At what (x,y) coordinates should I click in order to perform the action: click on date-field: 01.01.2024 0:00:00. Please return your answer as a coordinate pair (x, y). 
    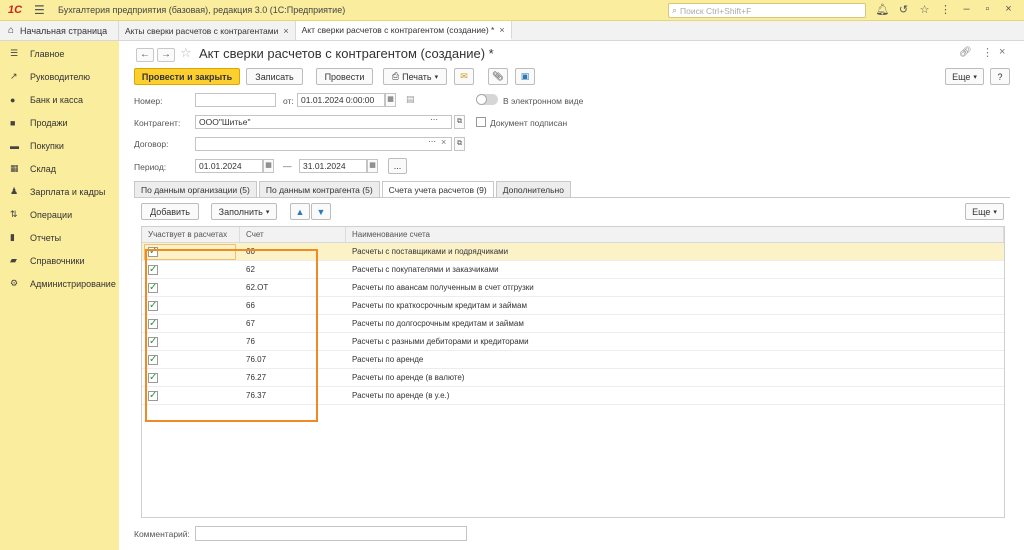
    Looking at the image, I should click on (341, 100).